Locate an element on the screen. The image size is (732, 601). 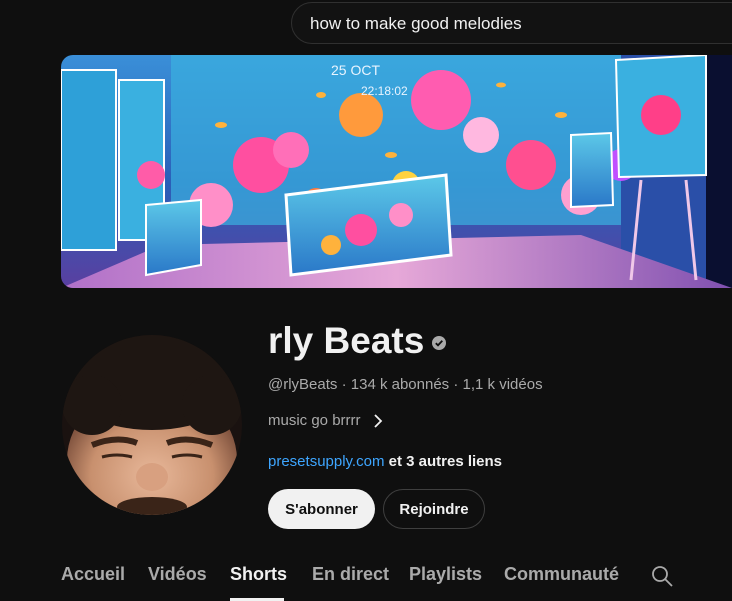
verified-check-icon is located at coordinates (439, 343).